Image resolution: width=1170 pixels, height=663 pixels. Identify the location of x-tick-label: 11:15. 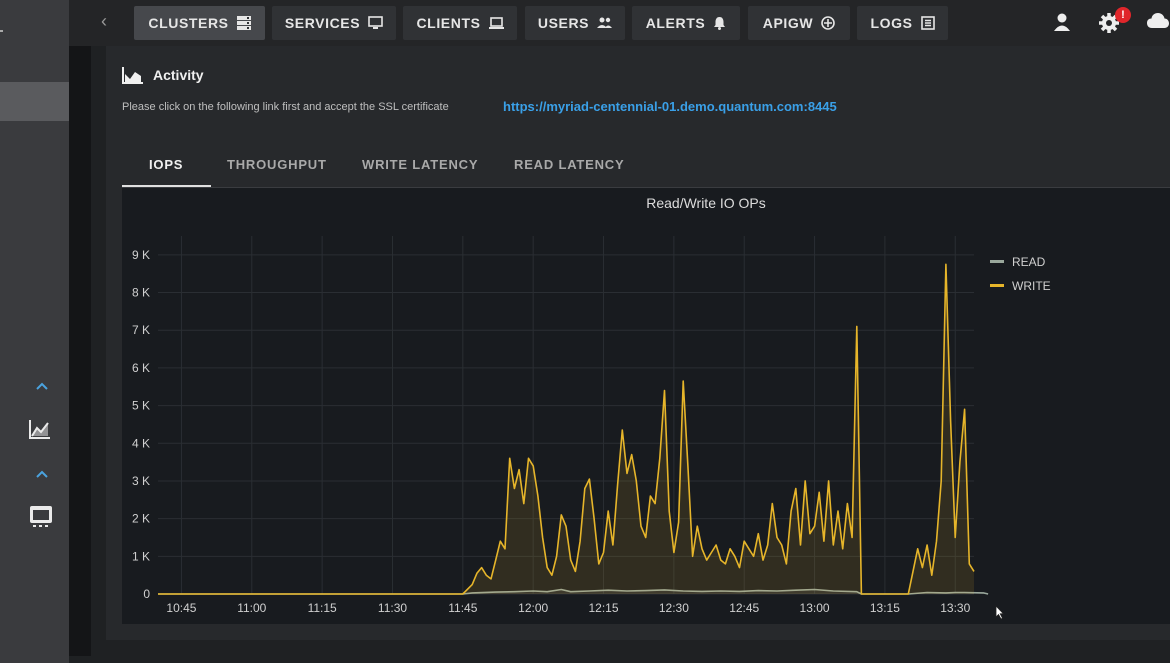
(322, 608).